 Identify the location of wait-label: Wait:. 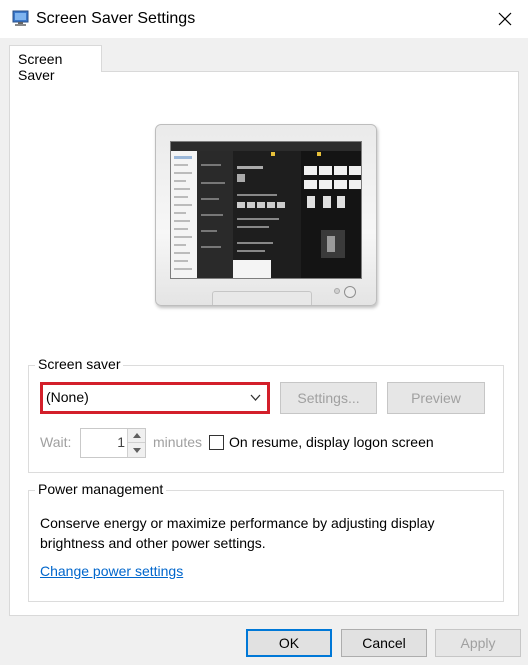
(56, 442).